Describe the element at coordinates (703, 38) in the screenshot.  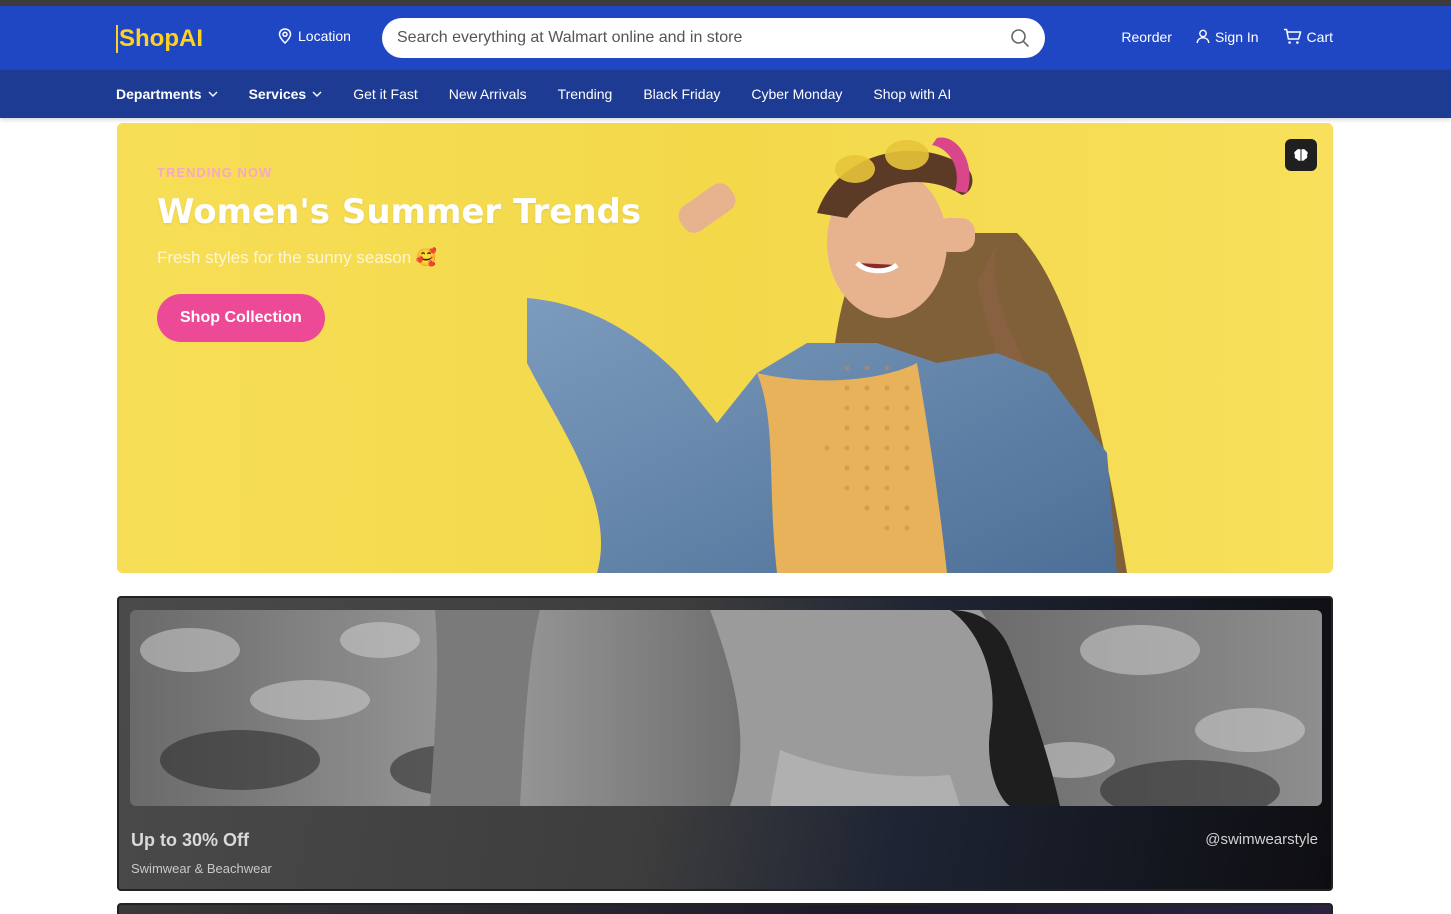
I see `search-input` at that location.